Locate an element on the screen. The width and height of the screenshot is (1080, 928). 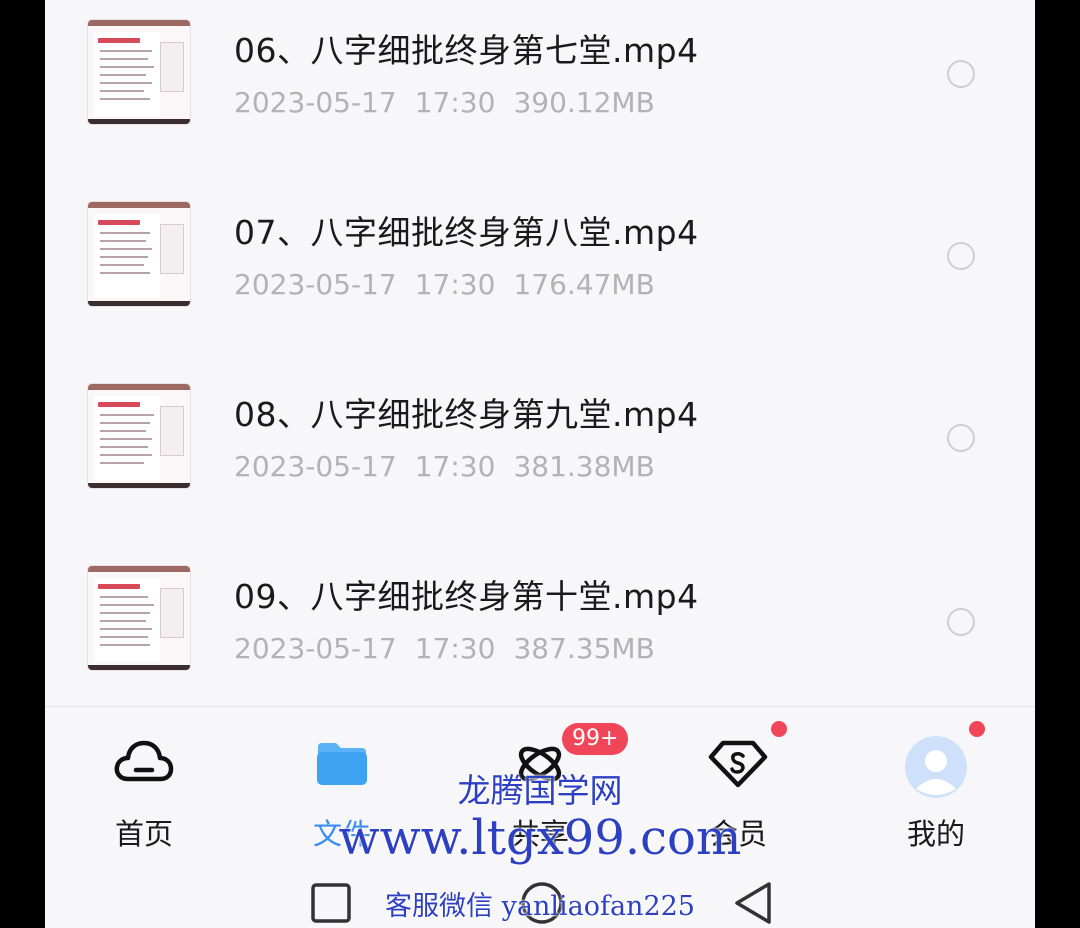
file-size: 381.38MB is located at coordinates (584, 466).